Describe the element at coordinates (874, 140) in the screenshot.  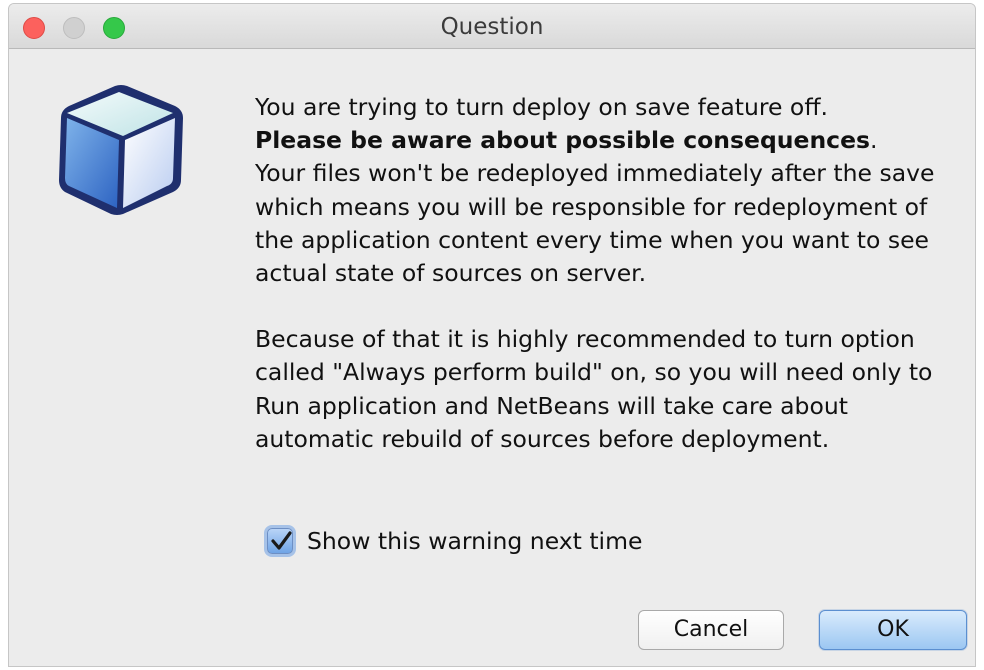
I see `consequences-period: .` at that location.